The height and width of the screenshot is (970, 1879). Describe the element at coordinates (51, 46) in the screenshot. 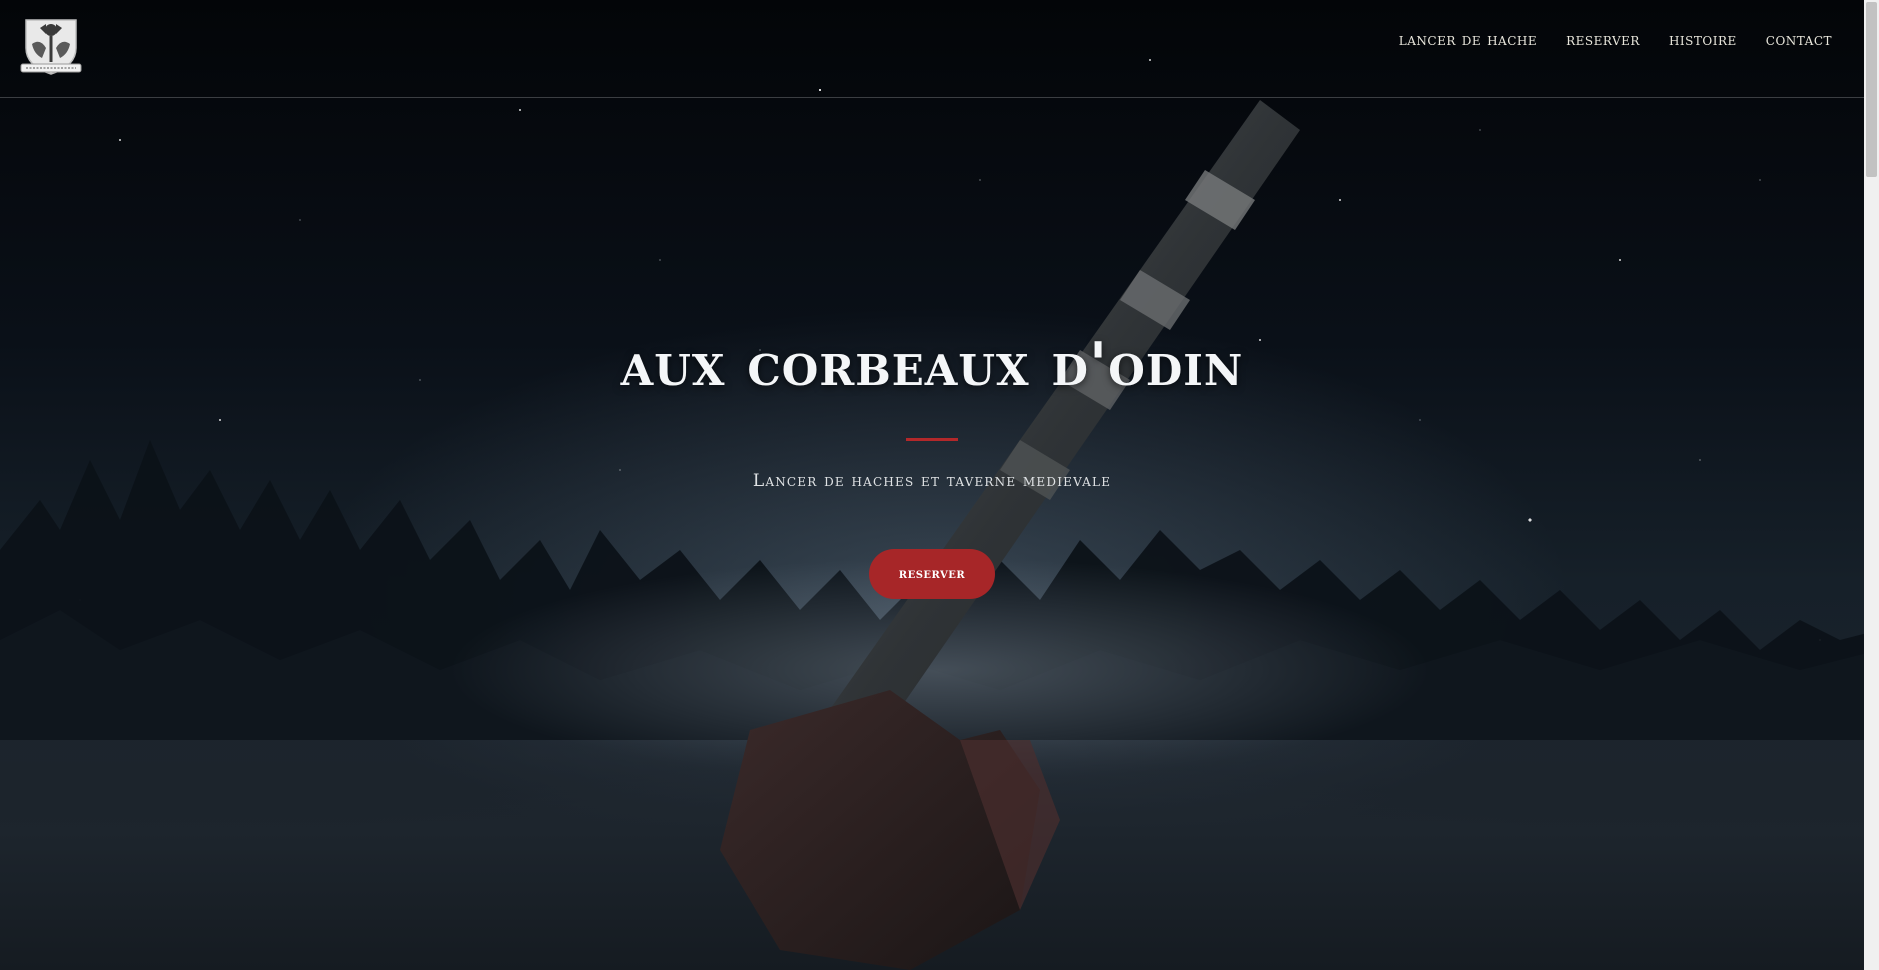

I see `viking-crest-icon` at that location.